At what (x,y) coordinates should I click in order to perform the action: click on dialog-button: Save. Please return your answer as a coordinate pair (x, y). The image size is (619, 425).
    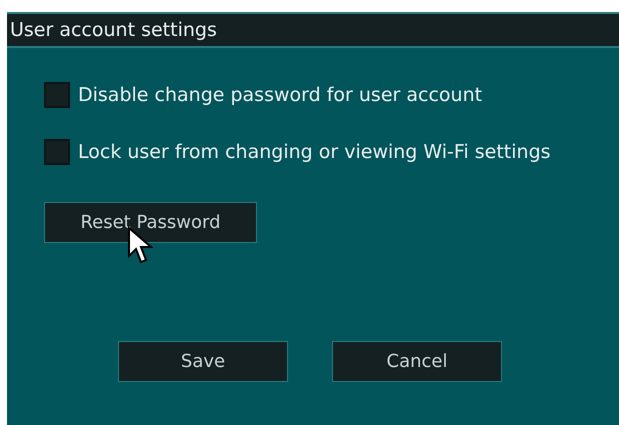
    Looking at the image, I should click on (203, 361).